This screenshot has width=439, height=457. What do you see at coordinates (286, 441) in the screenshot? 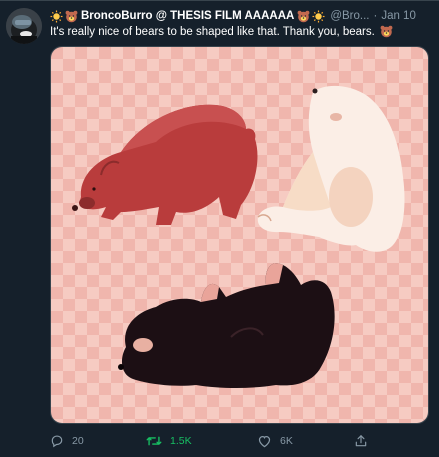
I see `like-count: 6K` at bounding box center [286, 441].